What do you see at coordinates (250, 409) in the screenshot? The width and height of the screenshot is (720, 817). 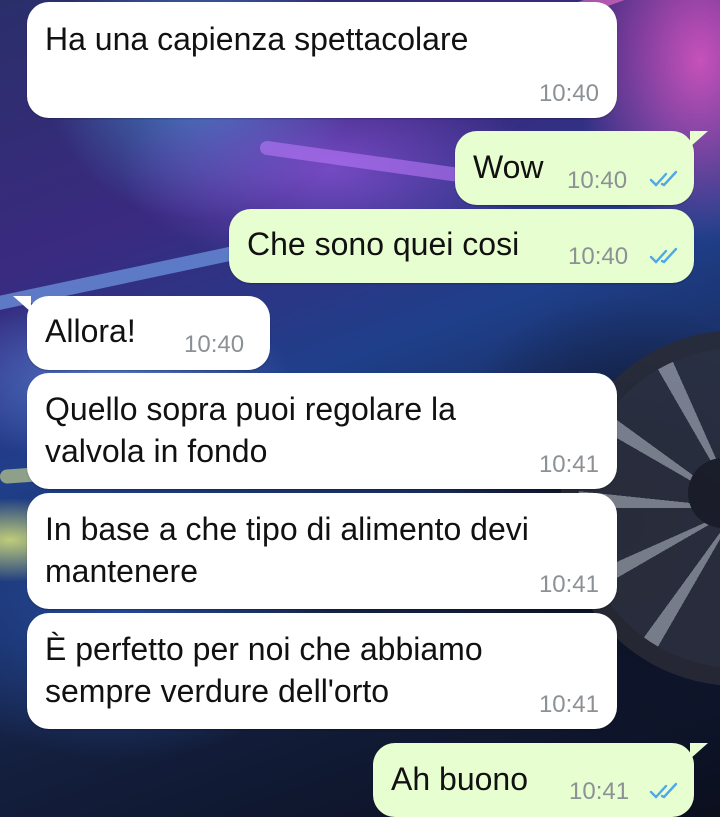 I see `message-text-line: Quello sopra puoi regolare la` at bounding box center [250, 409].